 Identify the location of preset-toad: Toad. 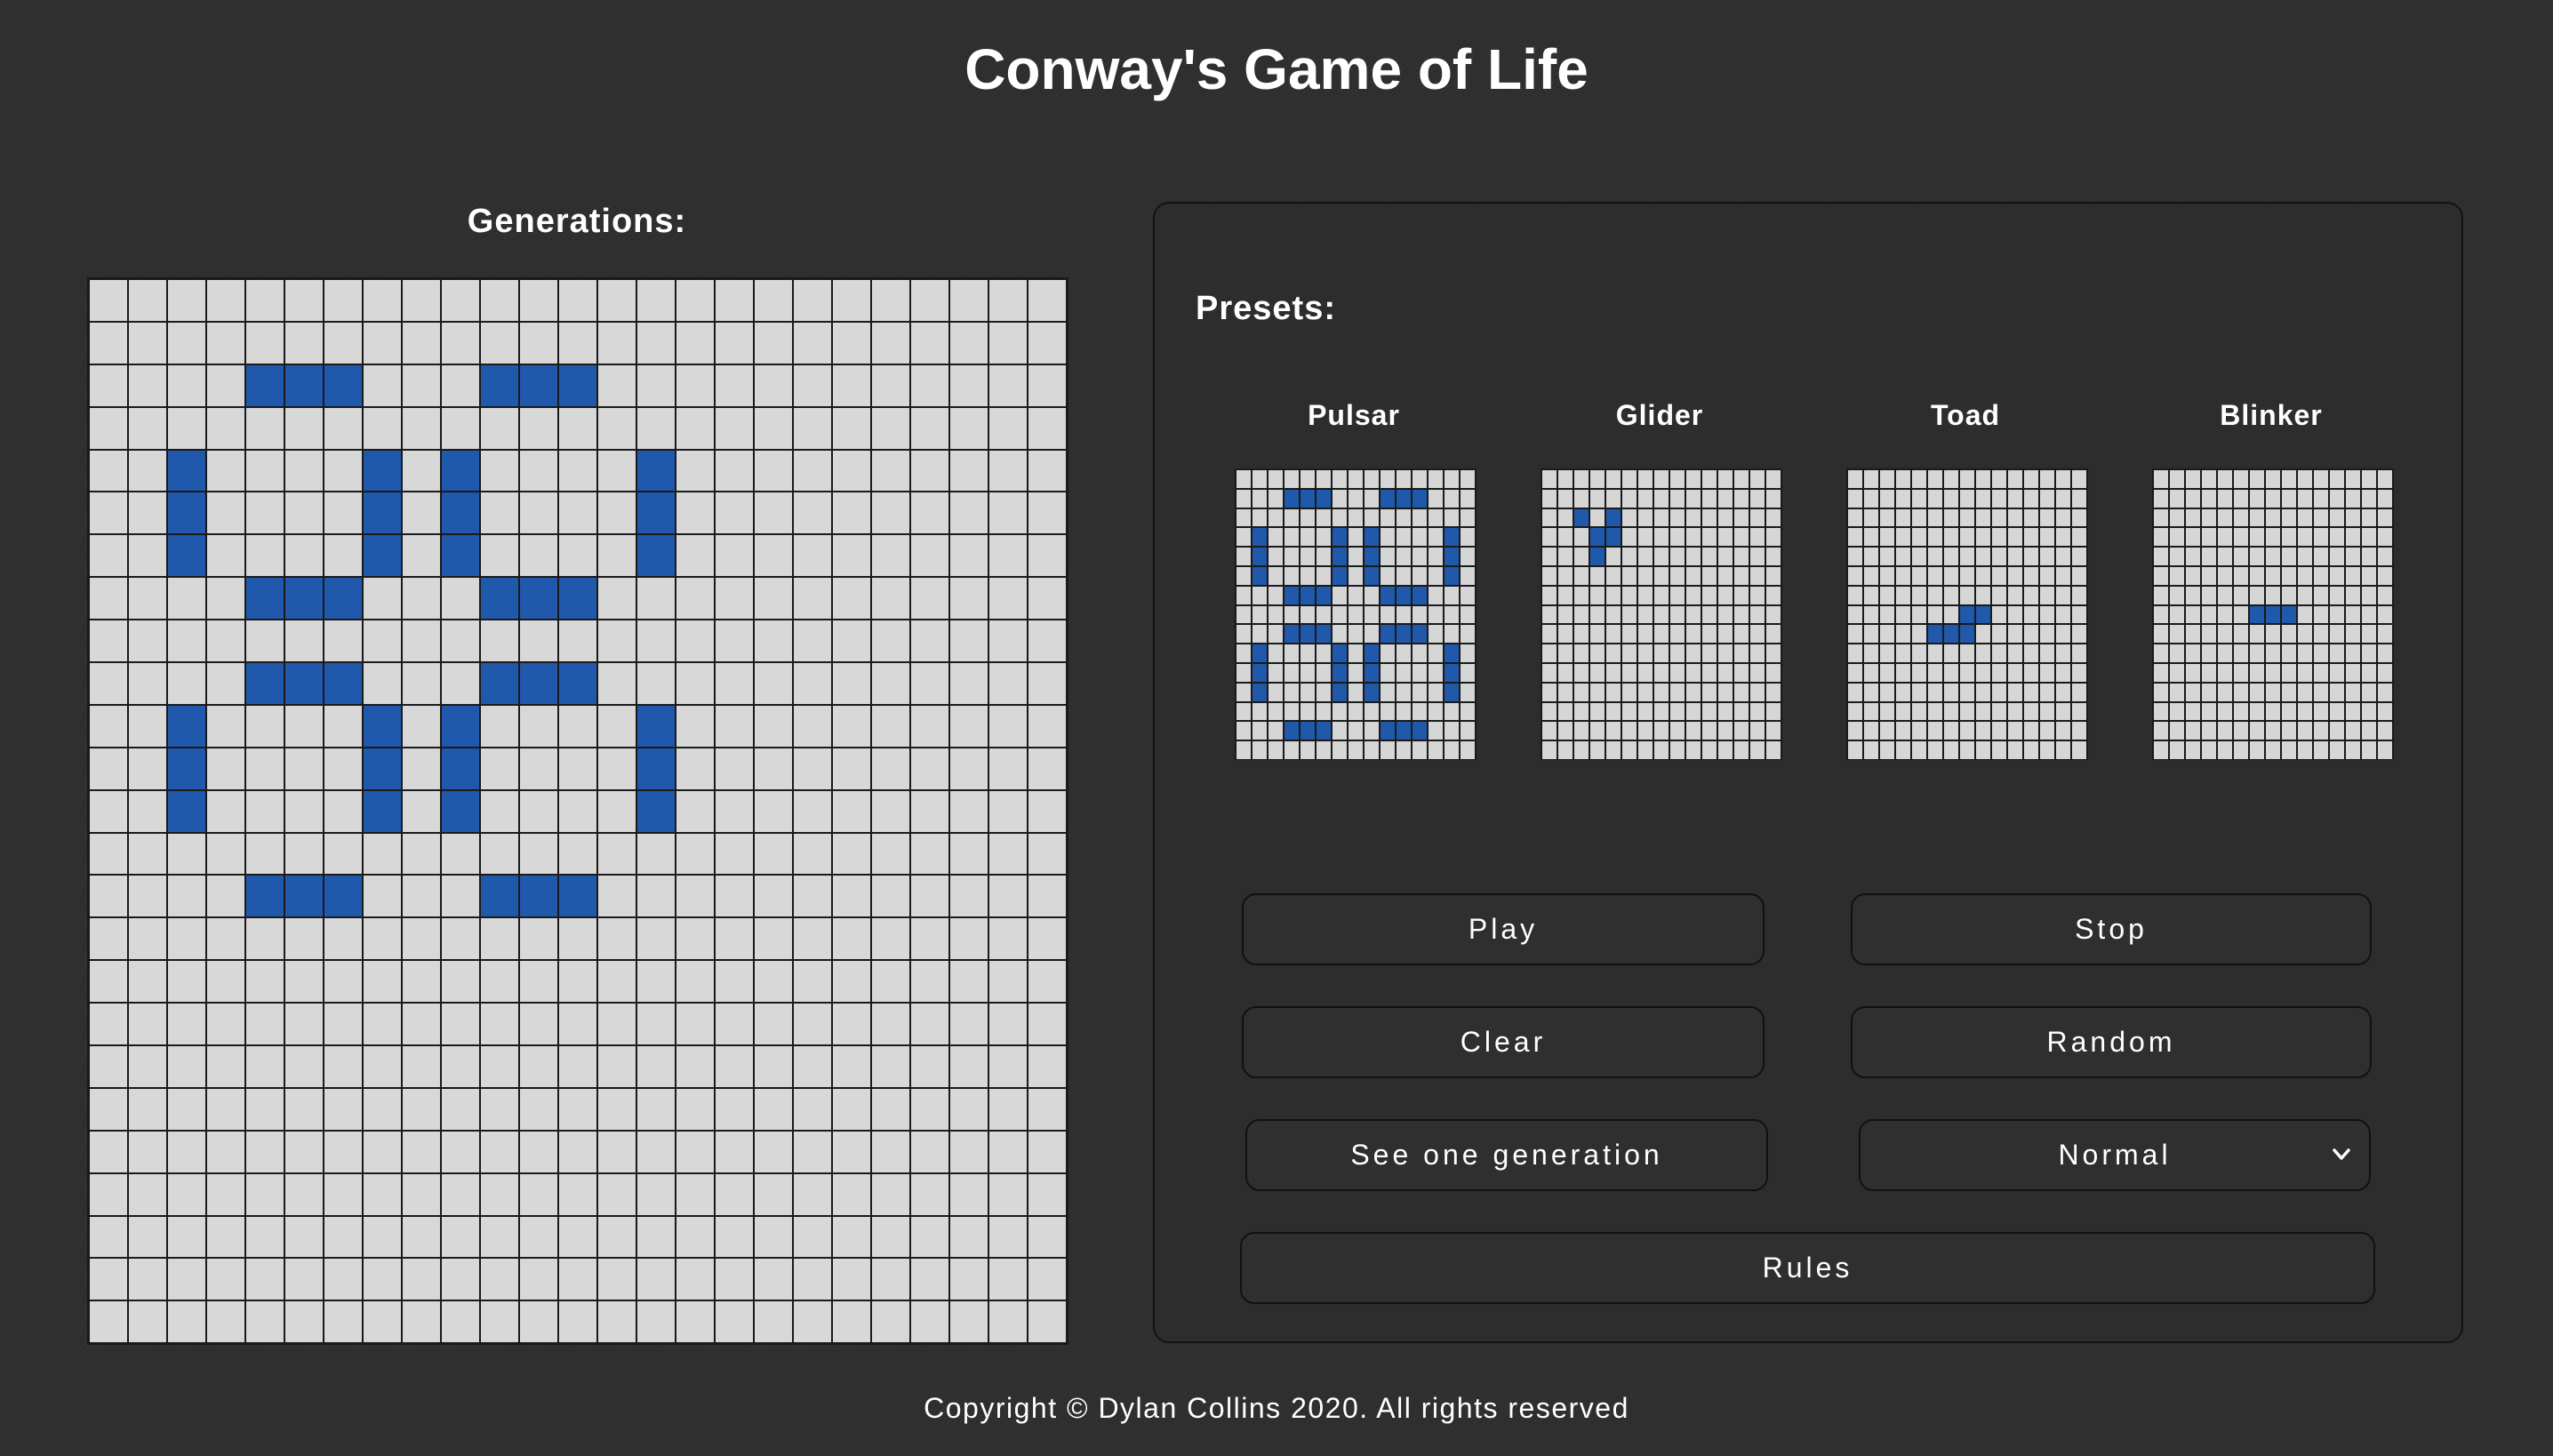
(1966, 578).